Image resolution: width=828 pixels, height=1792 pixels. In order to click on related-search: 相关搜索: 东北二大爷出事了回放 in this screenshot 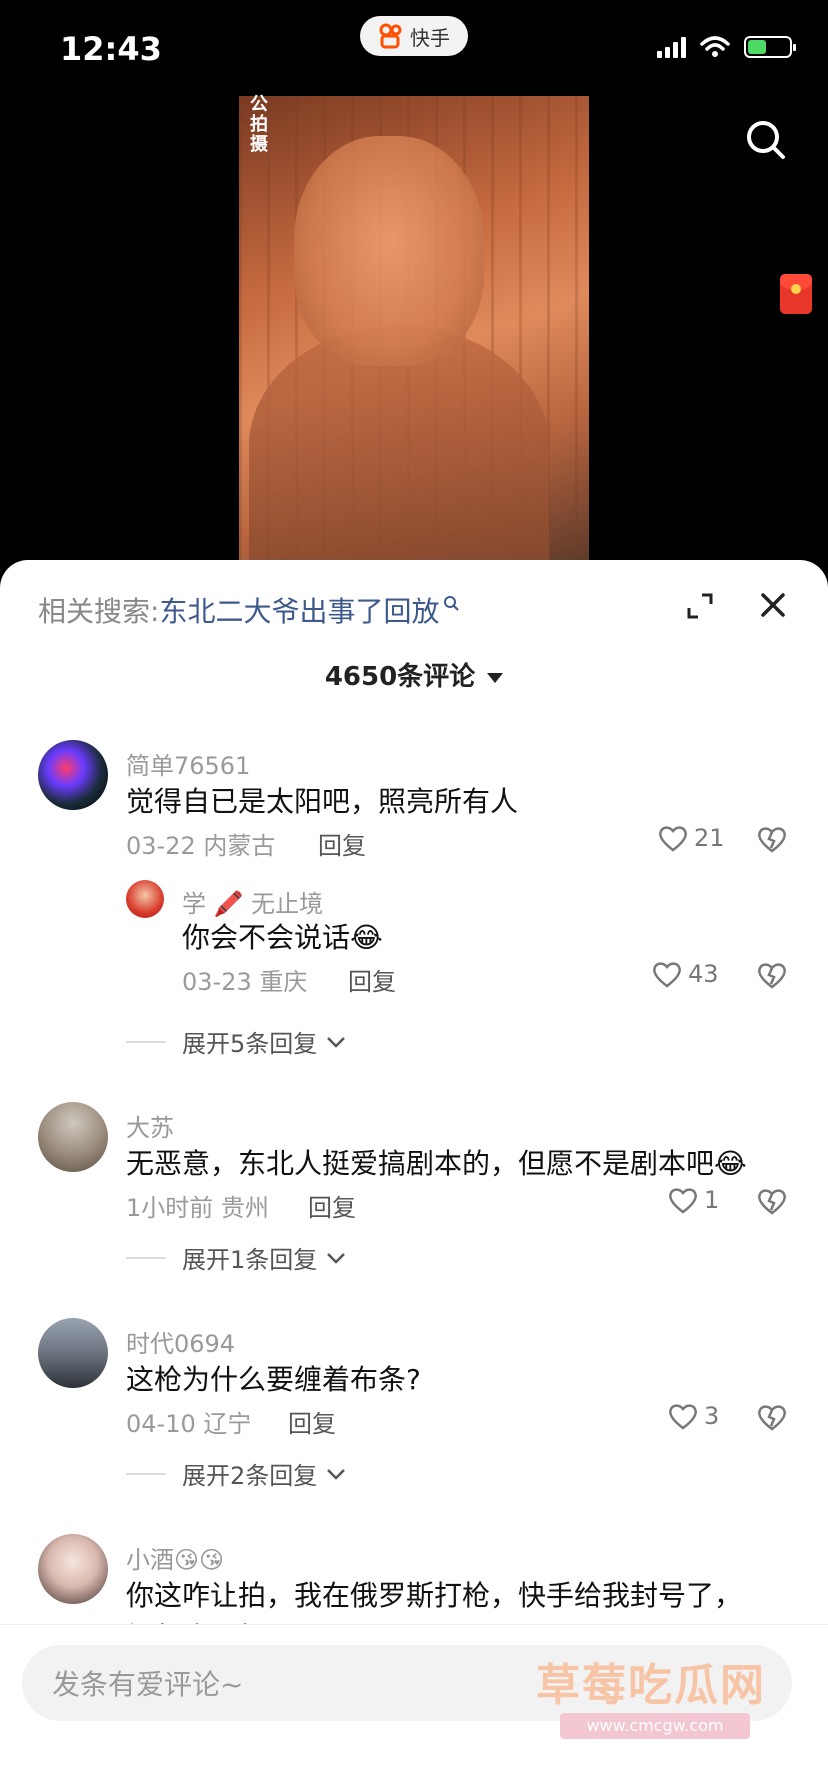, I will do `click(249, 610)`.